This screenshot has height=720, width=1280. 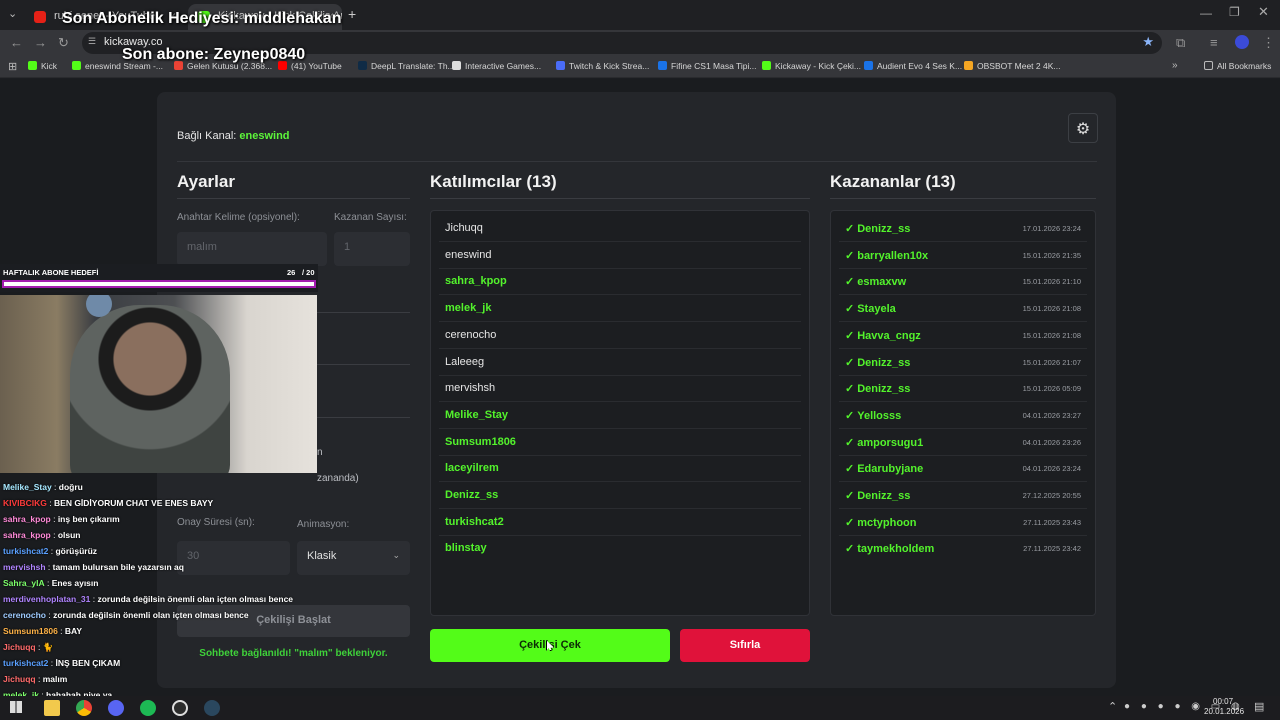 I want to click on chat-text: BEN GİDİYORUM CHAT VE ENES BAYY, so click(x=134, y=503).